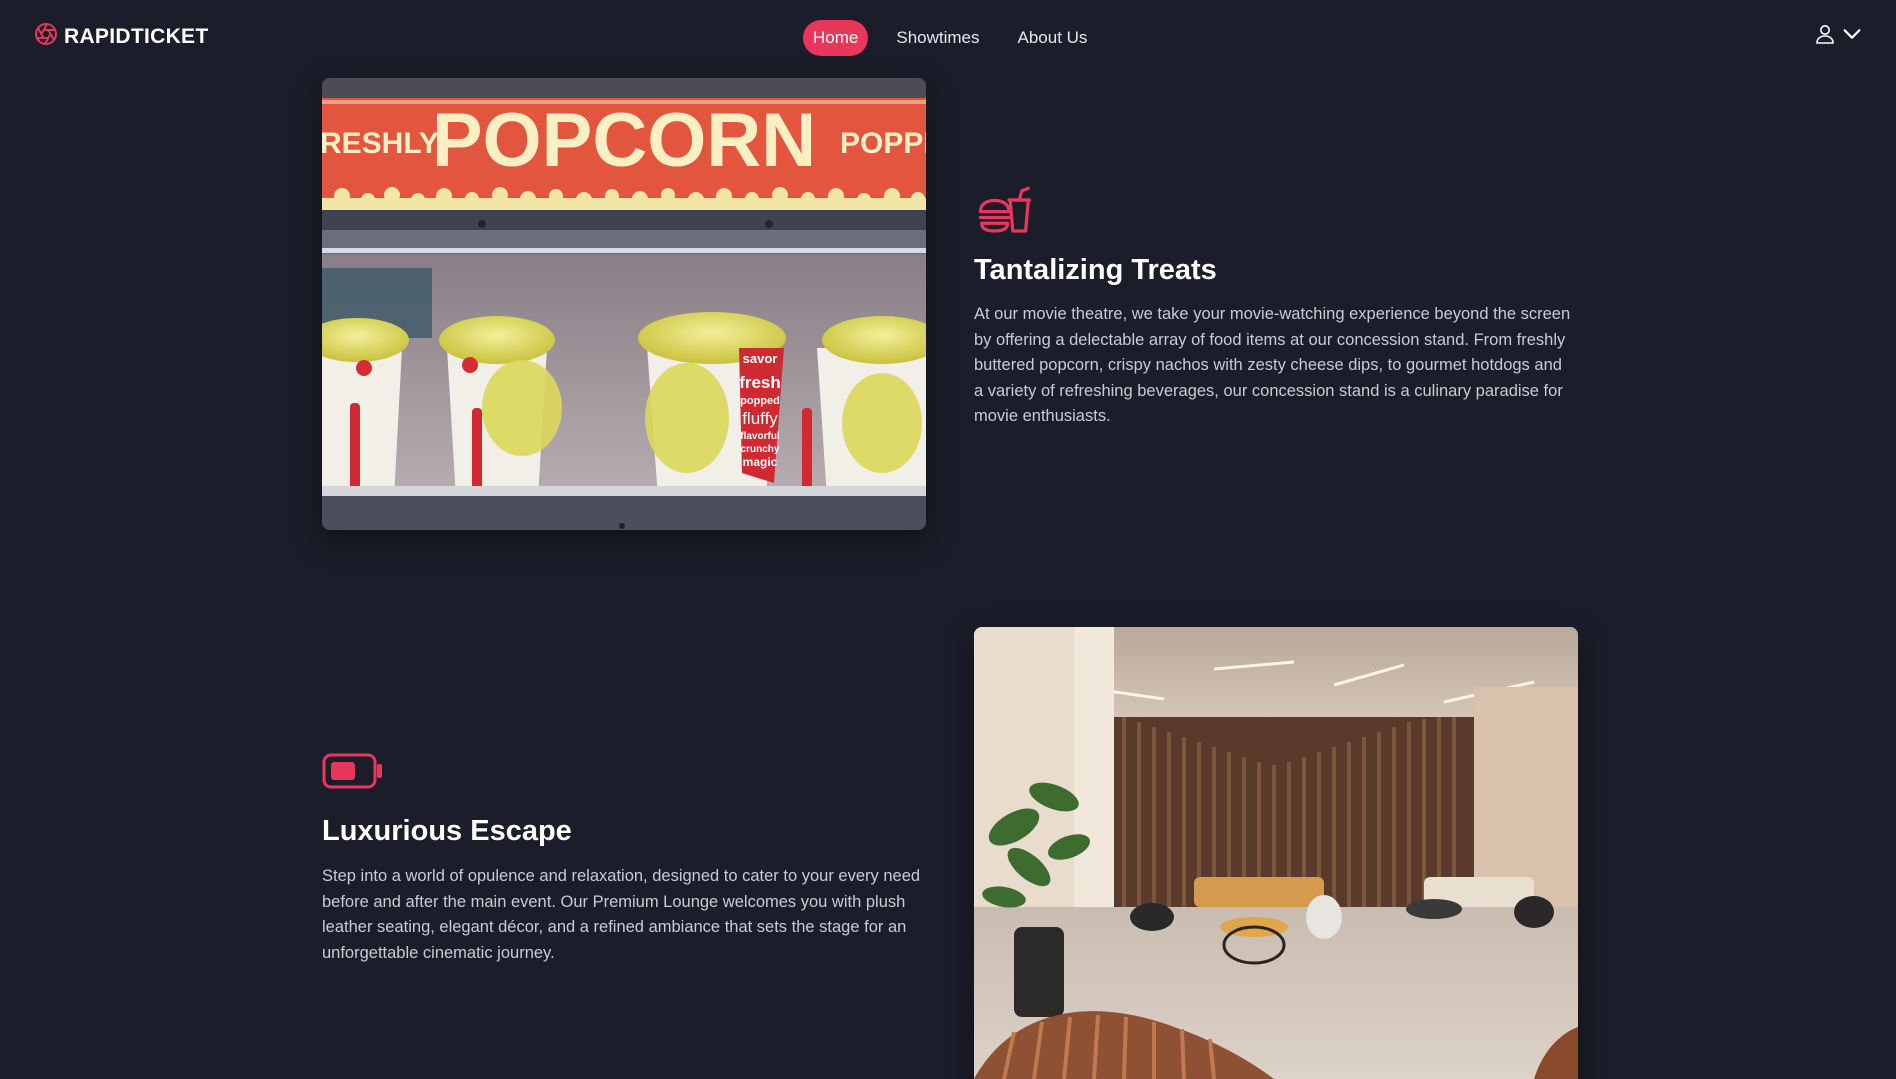 The height and width of the screenshot is (1079, 1896). What do you see at coordinates (1095, 270) in the screenshot?
I see `treats-title: Tantalizing Treats` at bounding box center [1095, 270].